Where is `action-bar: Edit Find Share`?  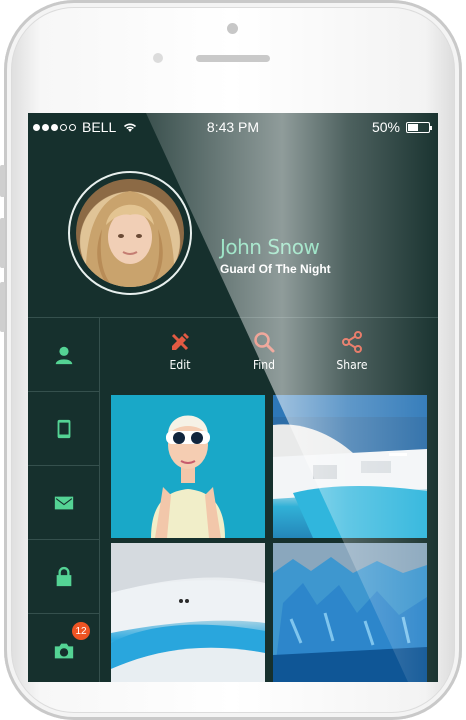 action-bar: Edit Find Share is located at coordinates (269, 355).